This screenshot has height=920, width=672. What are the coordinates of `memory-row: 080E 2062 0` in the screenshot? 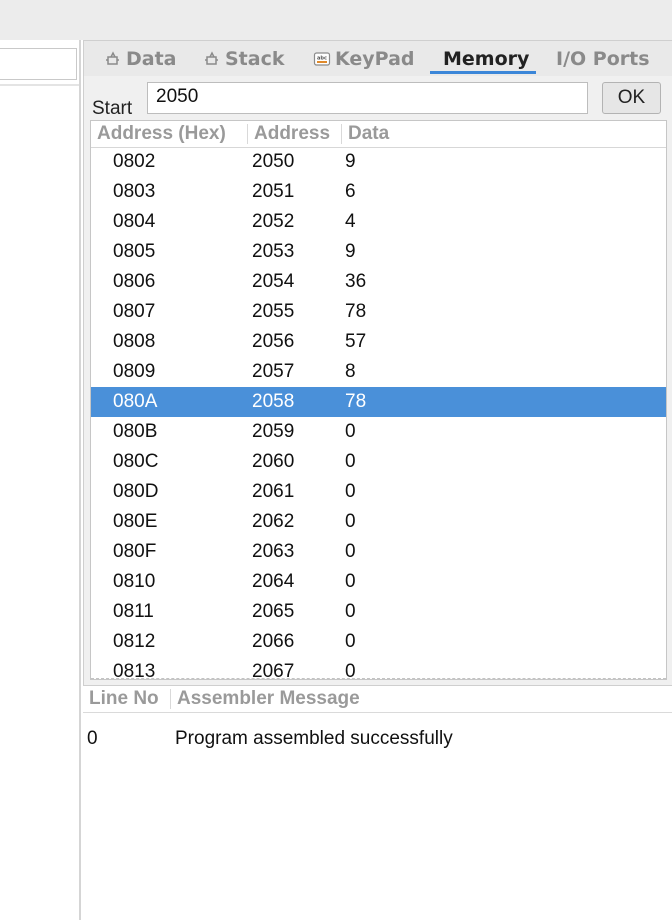 It's located at (378, 522).